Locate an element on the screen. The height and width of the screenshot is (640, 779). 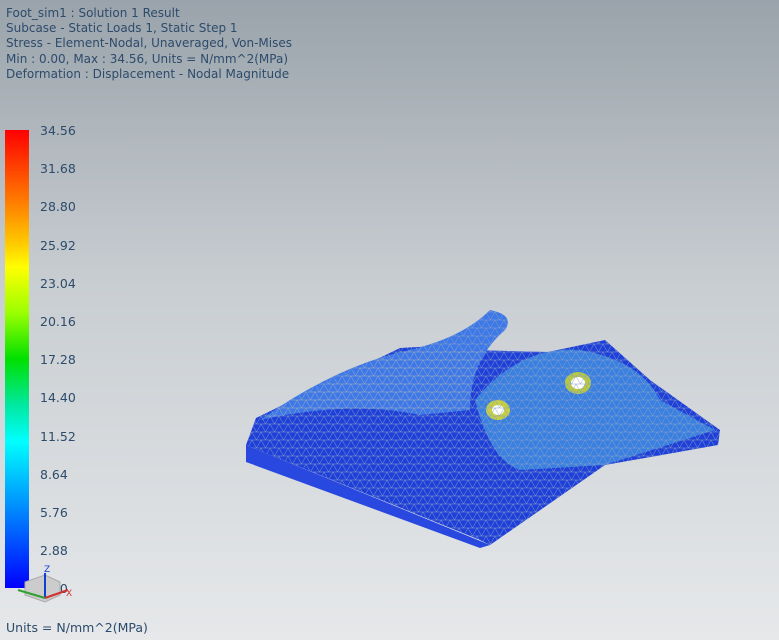
triad-z-label: Z is located at coordinates (47, 570).